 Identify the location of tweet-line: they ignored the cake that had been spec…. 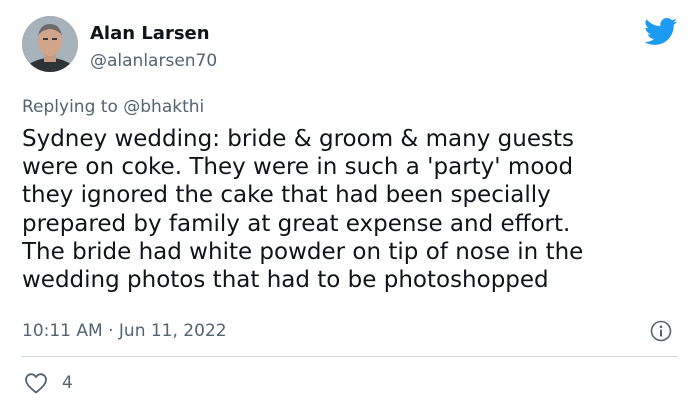
(286, 195).